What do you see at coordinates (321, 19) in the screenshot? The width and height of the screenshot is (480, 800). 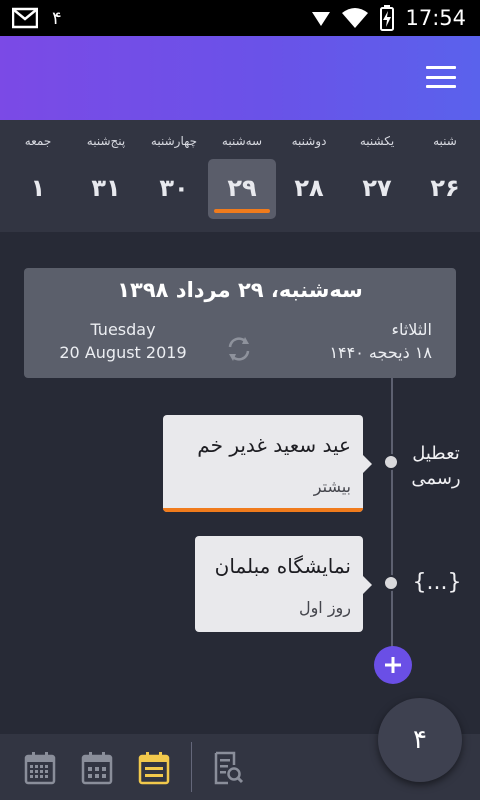 I see `vibrate-icon` at bounding box center [321, 19].